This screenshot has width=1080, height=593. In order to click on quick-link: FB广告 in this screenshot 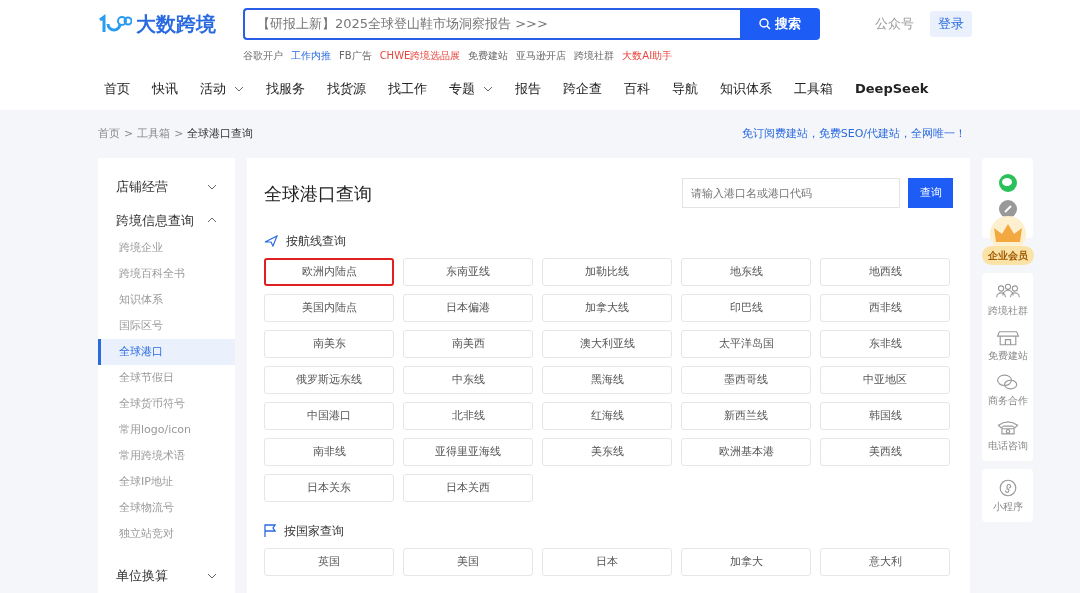, I will do `click(355, 55)`.